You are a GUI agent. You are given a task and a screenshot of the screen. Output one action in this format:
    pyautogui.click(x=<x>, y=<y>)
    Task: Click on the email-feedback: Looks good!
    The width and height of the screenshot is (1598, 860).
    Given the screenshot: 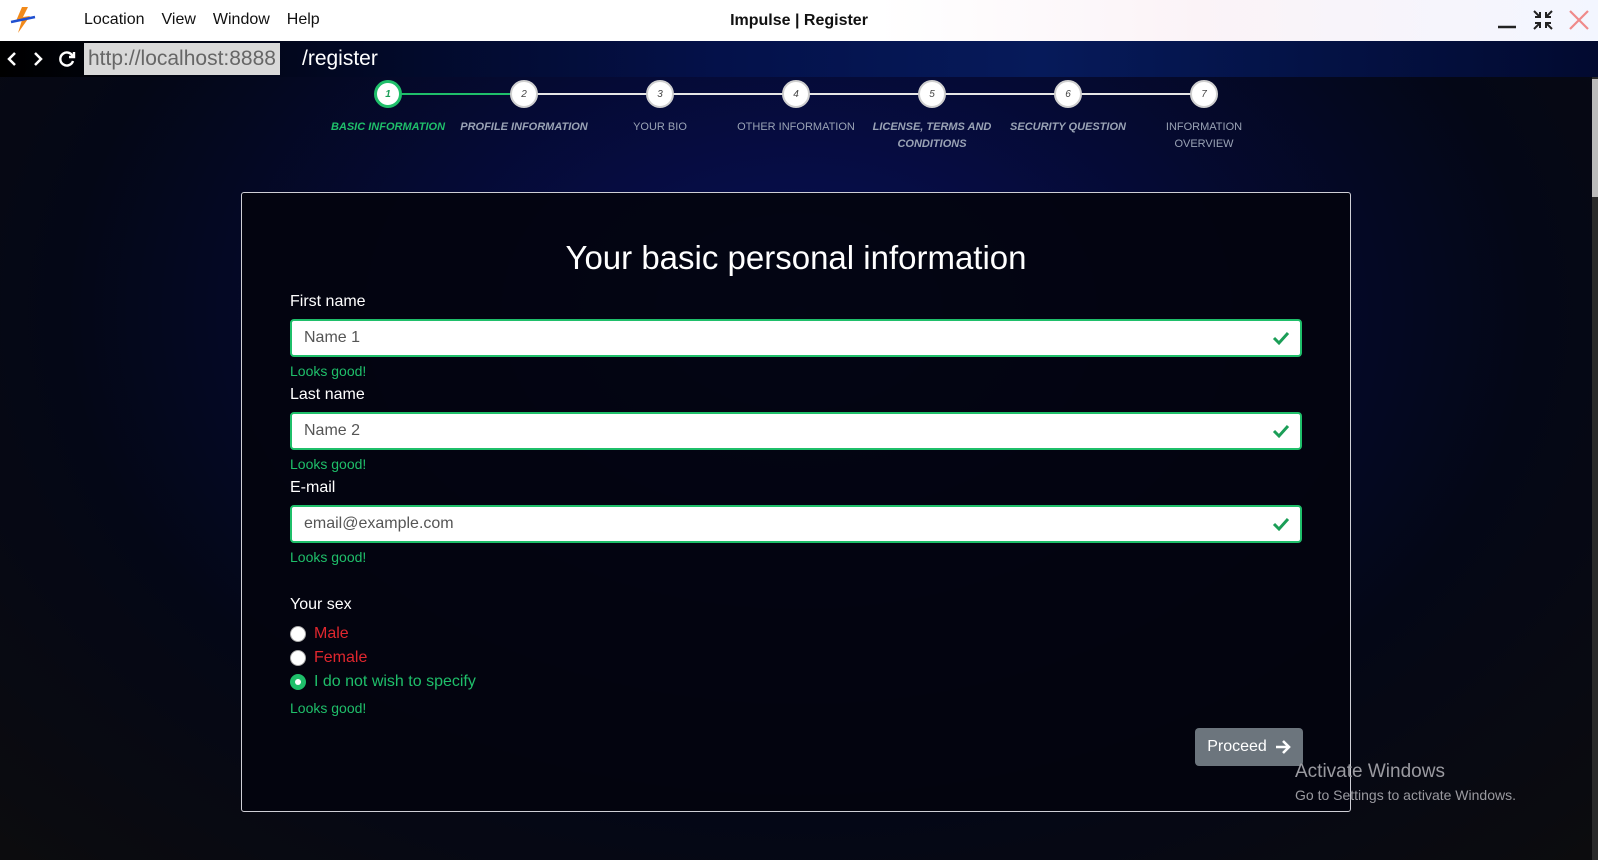 What is the action you would take?
    pyautogui.click(x=328, y=557)
    